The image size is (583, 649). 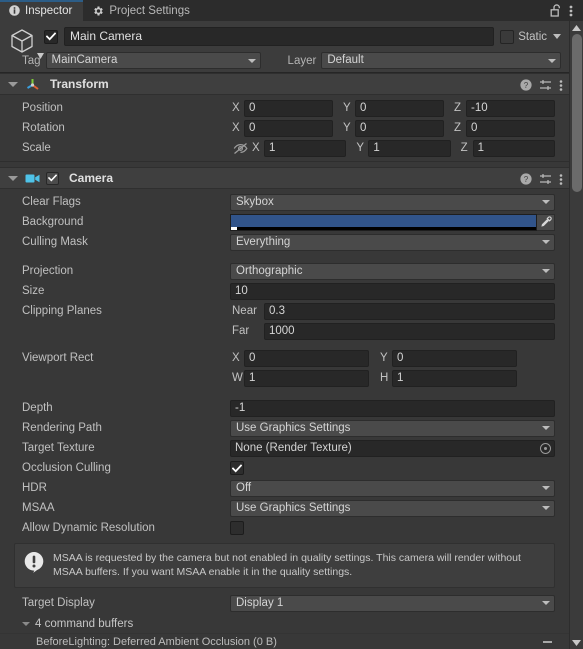 I want to click on tab-inspector: Inspector, so click(x=42, y=10).